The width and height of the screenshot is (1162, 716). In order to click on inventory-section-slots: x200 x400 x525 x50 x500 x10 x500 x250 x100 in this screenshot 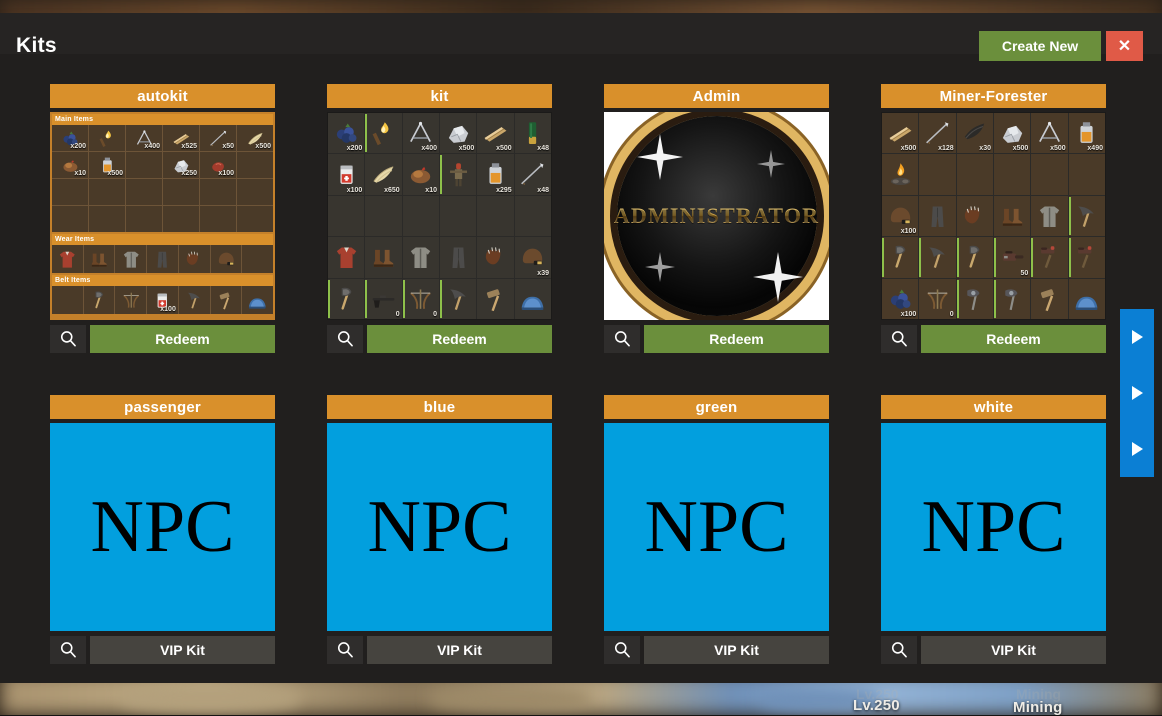, I will do `click(162, 178)`.